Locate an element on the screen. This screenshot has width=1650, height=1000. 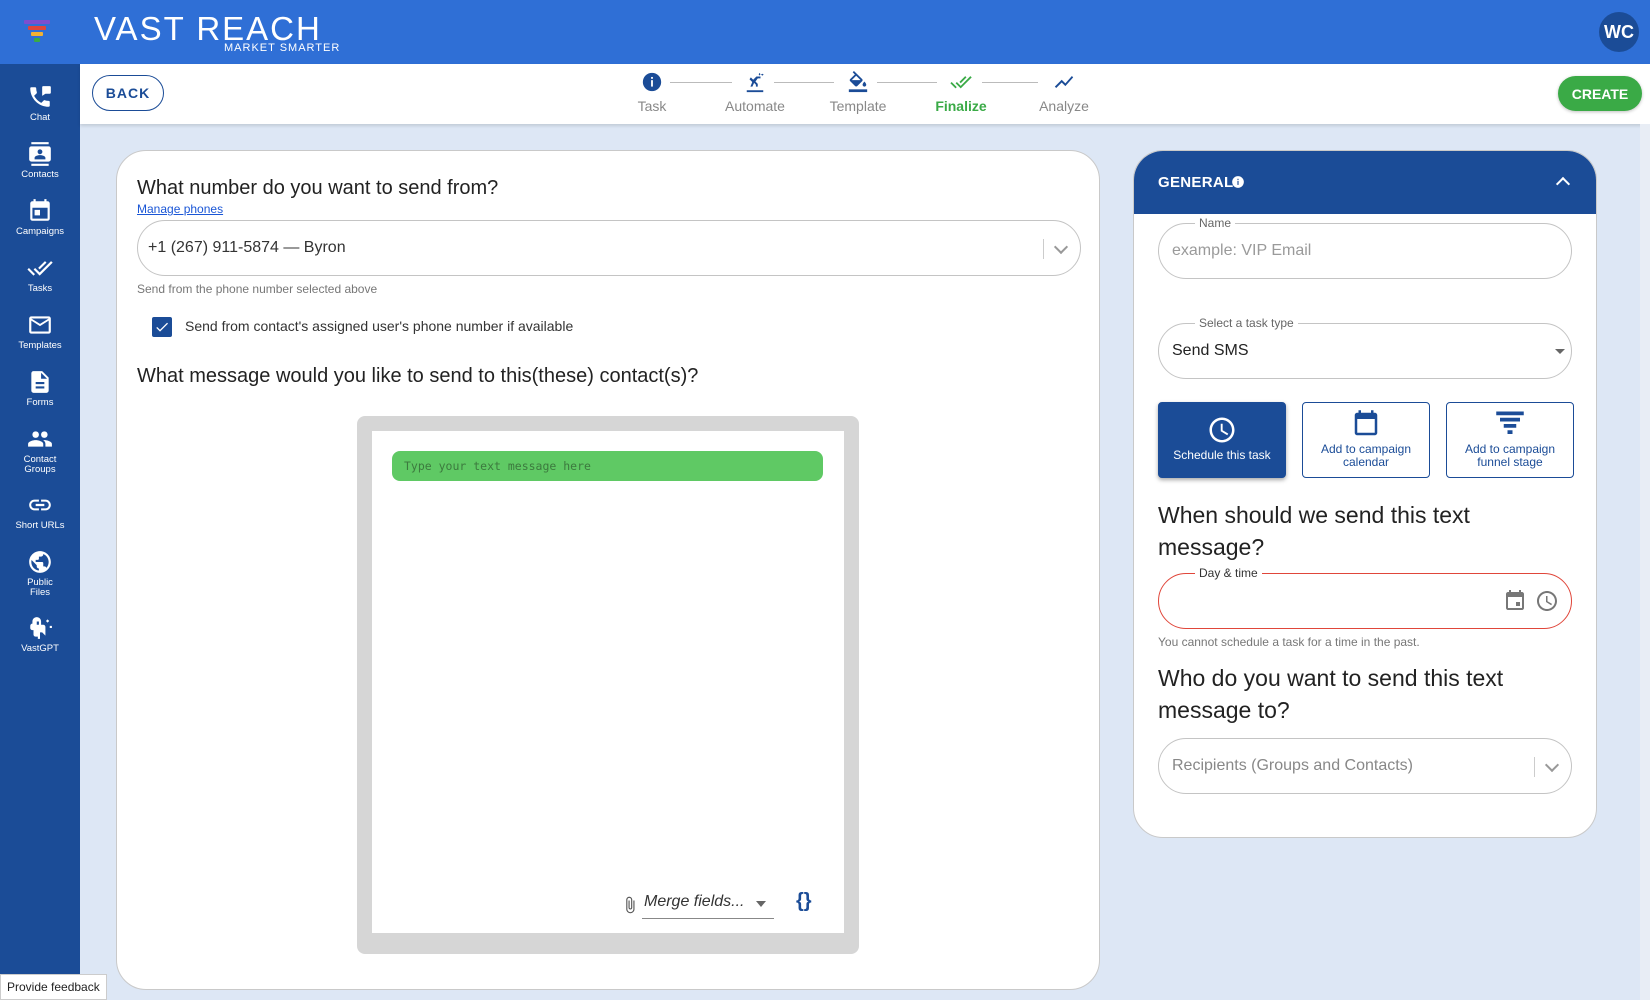
assigned-user-checkbox is located at coordinates (162, 327).